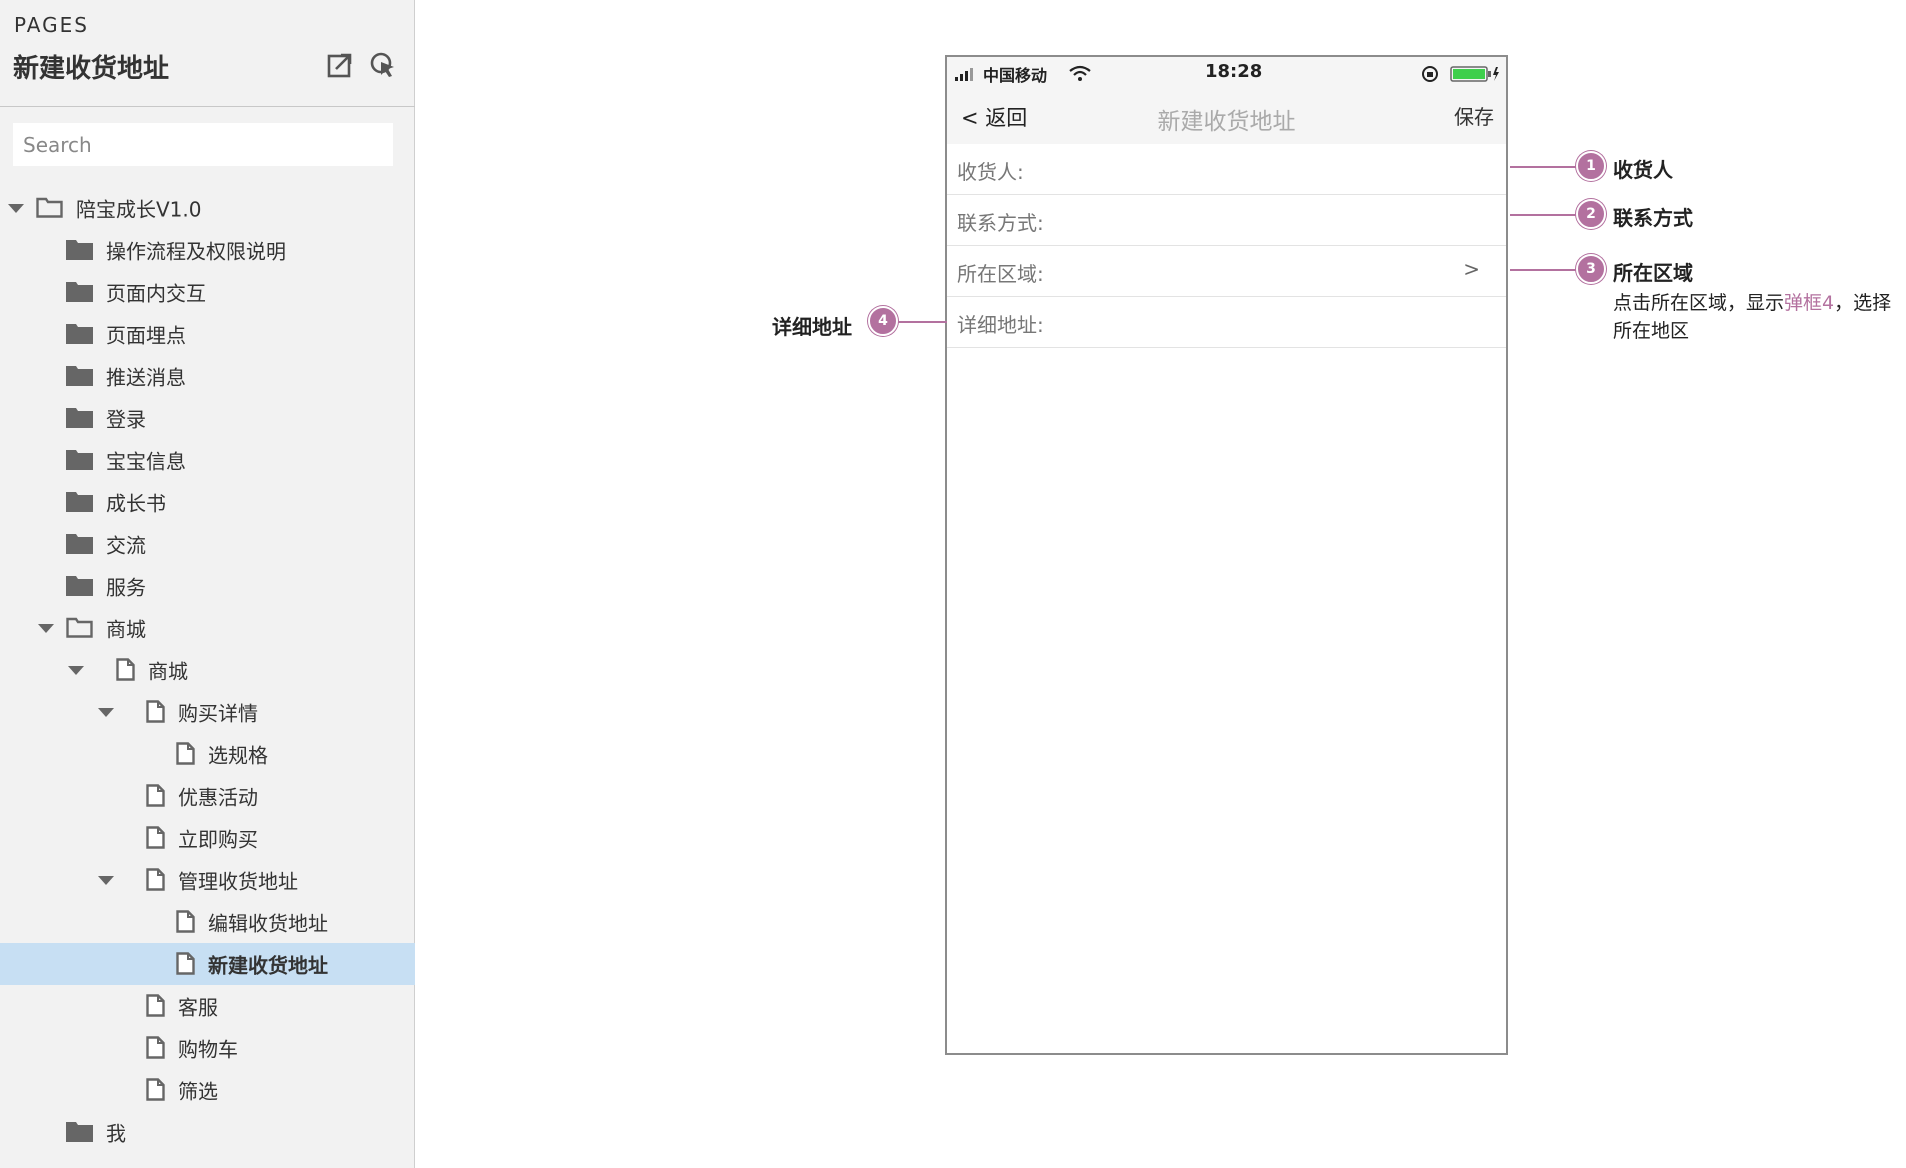 The width and height of the screenshot is (1906, 1168). I want to click on tree-item: 优惠活动, so click(207, 796).